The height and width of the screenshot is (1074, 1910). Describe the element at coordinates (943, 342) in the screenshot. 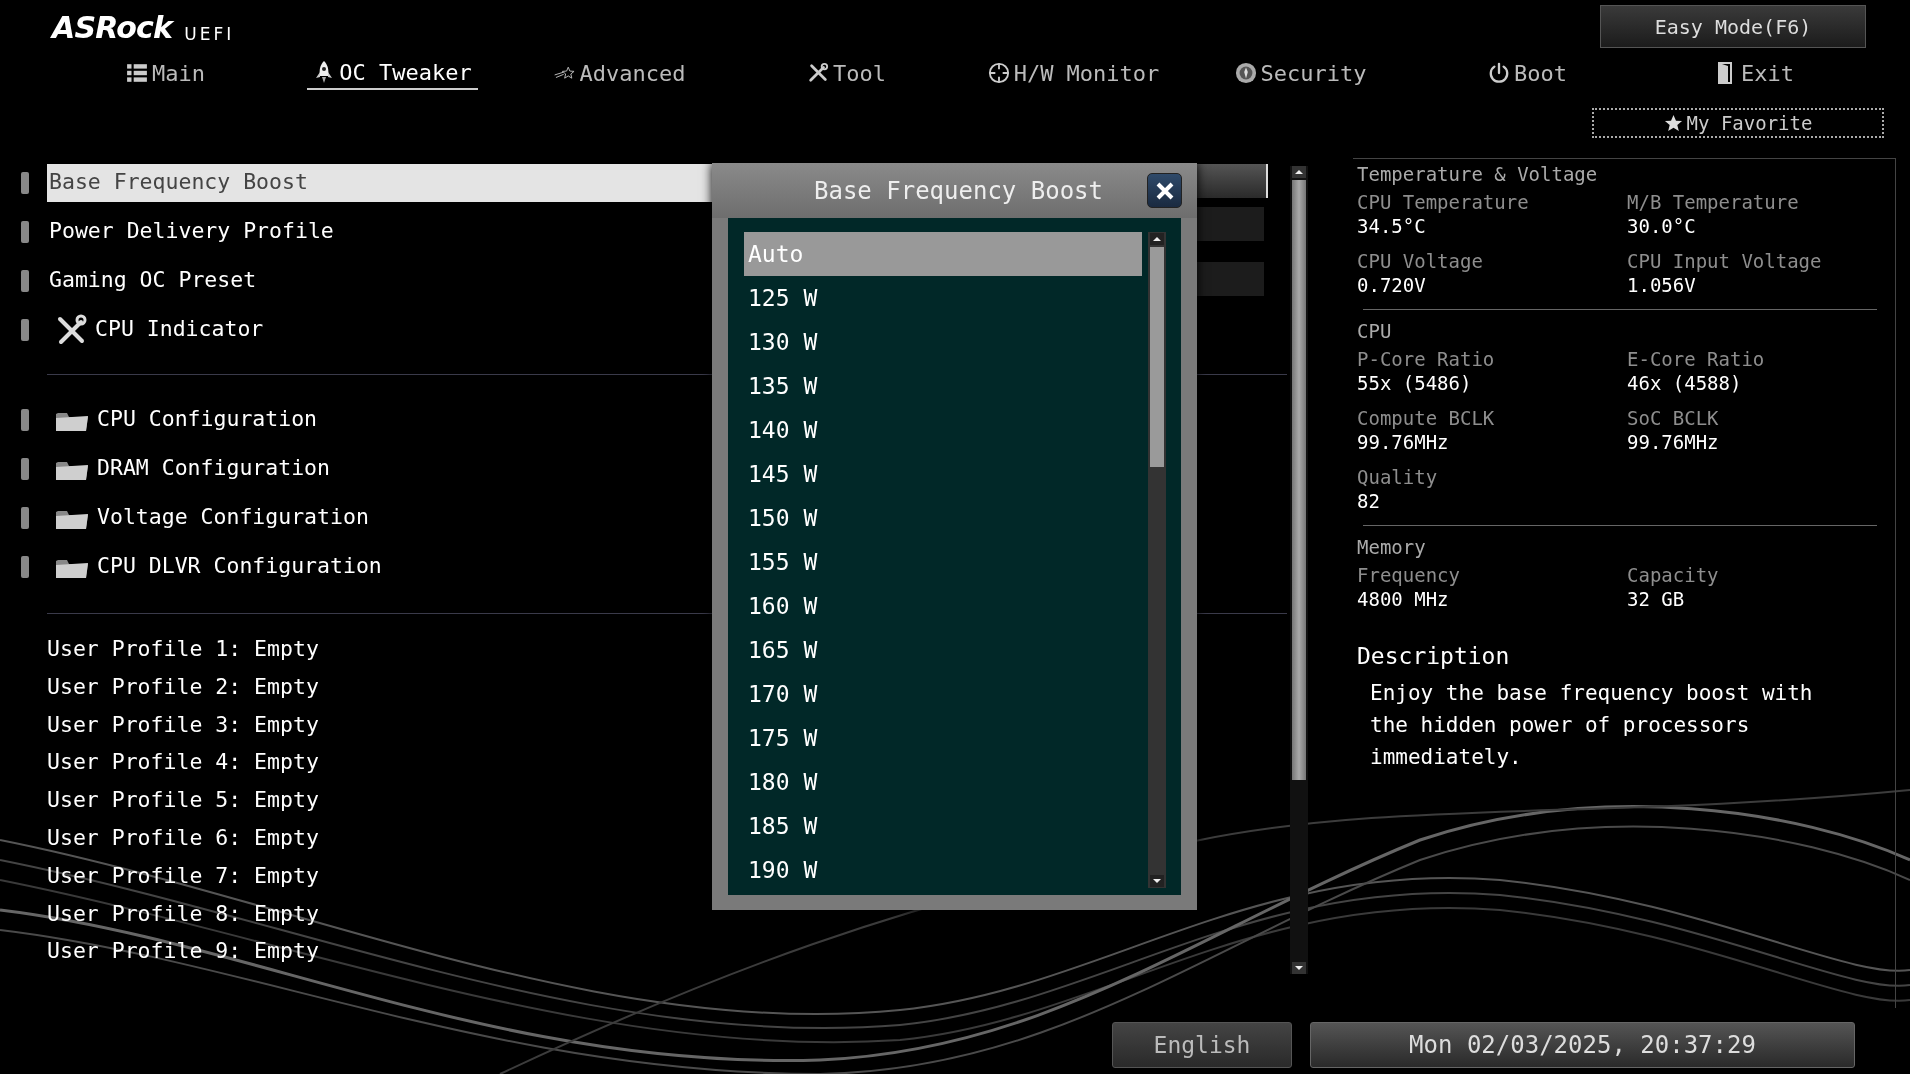

I see `option-item: 130 W` at that location.